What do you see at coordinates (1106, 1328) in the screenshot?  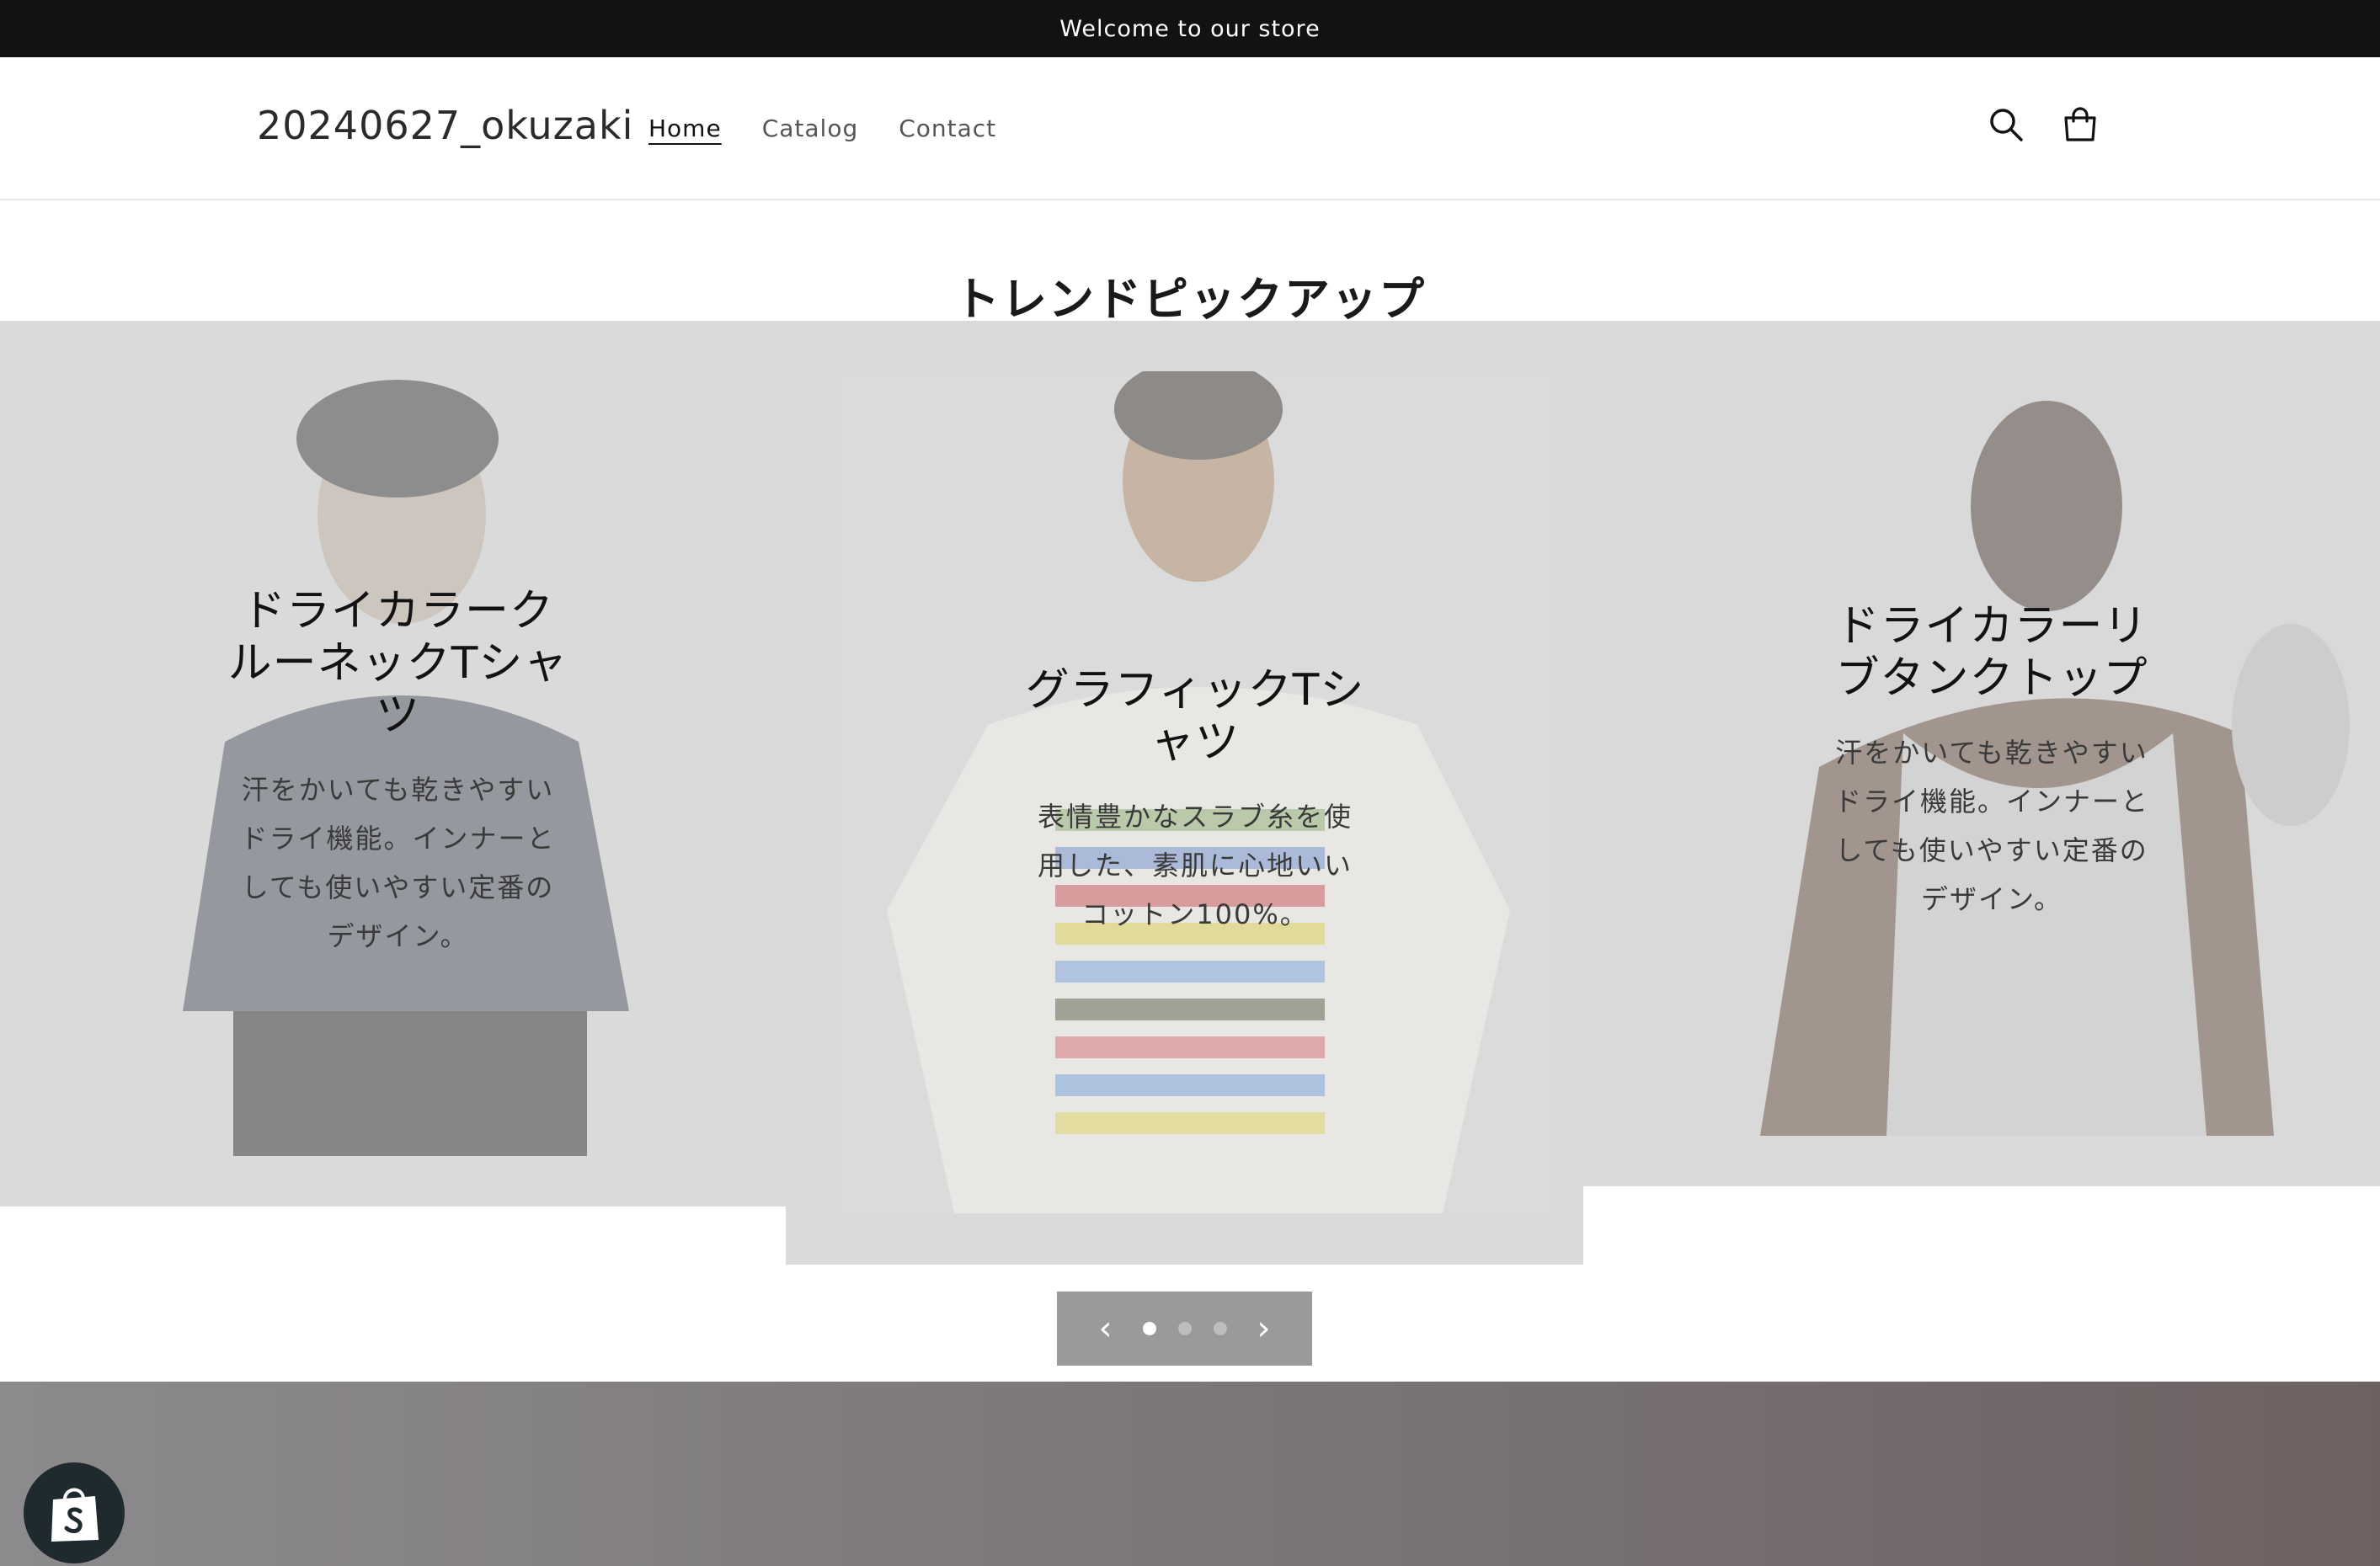 I see `chevron-left-icon: ‹` at bounding box center [1106, 1328].